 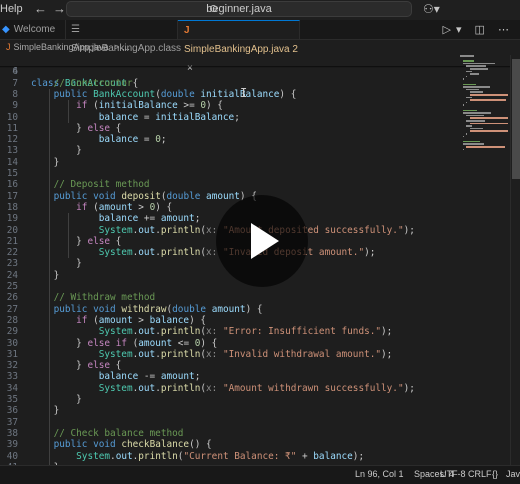 What do you see at coordinates (12, 456) in the screenshot?
I see `line-number: 40` at bounding box center [12, 456].